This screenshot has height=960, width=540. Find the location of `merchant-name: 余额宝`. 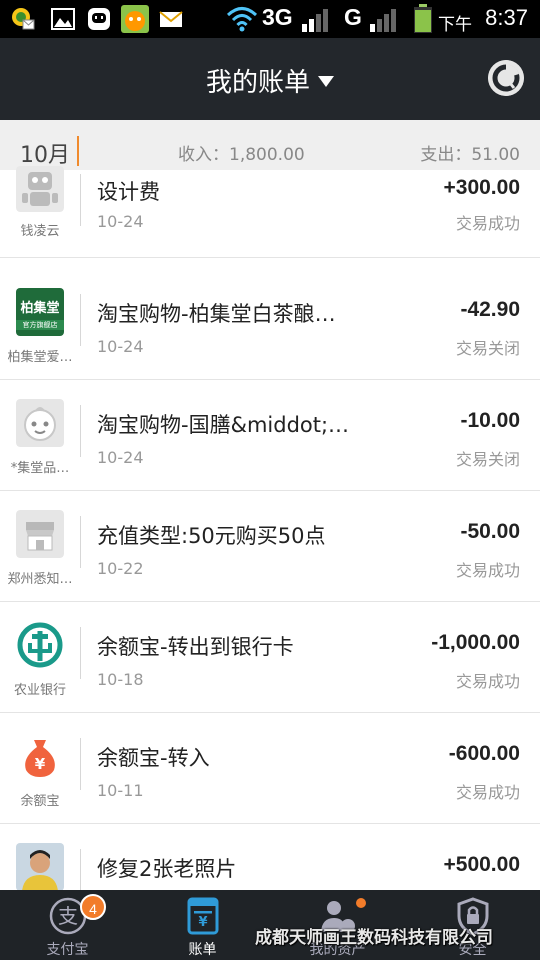

merchant-name: 余额宝 is located at coordinates (40, 801).